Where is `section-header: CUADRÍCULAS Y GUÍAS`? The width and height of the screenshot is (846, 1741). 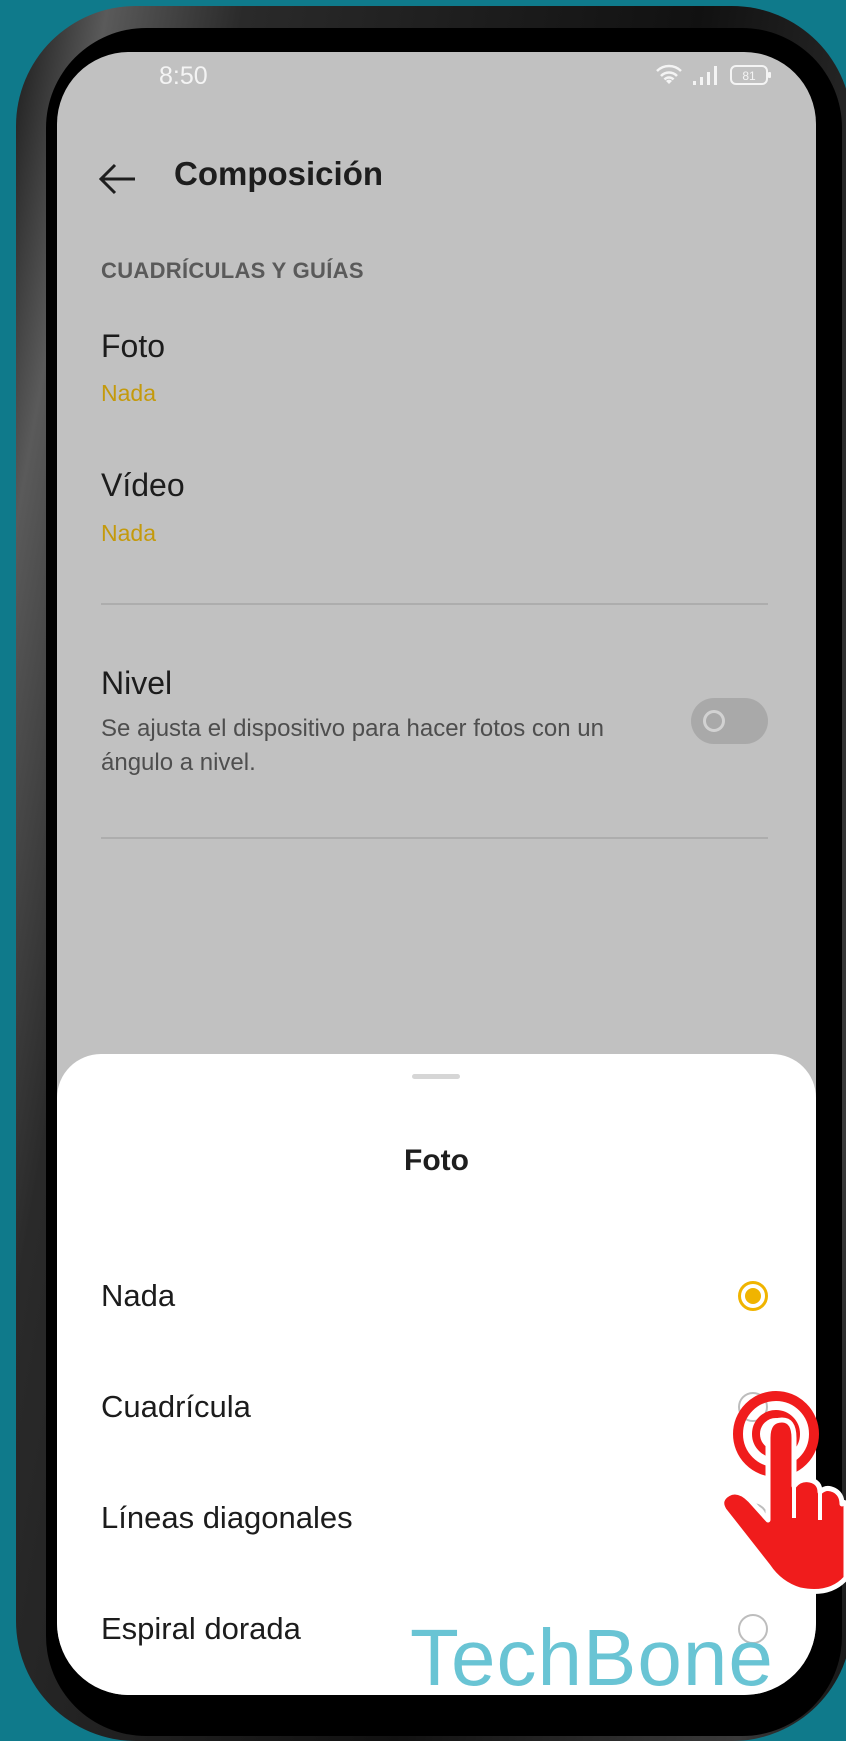
section-header: CUADRÍCULAS Y GUÍAS is located at coordinates (232, 270).